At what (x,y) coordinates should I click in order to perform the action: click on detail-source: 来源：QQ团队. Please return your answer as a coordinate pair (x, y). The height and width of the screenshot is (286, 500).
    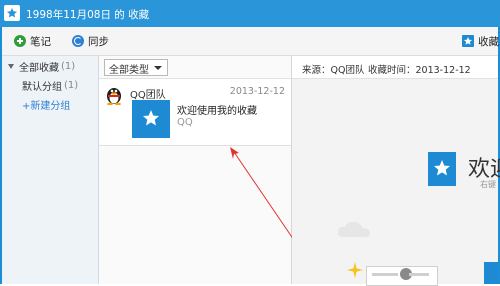
    Looking at the image, I should click on (333, 70).